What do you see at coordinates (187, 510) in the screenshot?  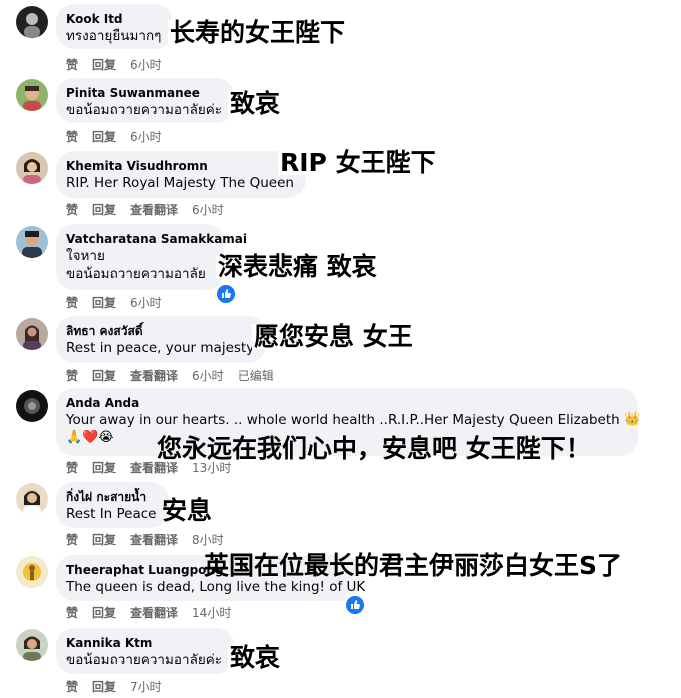 I see `translation-caption: 安息` at bounding box center [187, 510].